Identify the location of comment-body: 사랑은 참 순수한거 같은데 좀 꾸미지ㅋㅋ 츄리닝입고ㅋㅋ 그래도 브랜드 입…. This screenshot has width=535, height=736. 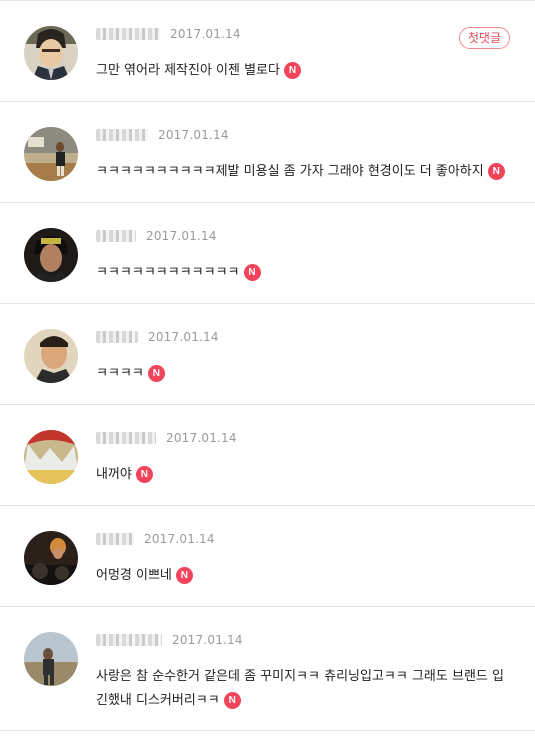
(300, 688).